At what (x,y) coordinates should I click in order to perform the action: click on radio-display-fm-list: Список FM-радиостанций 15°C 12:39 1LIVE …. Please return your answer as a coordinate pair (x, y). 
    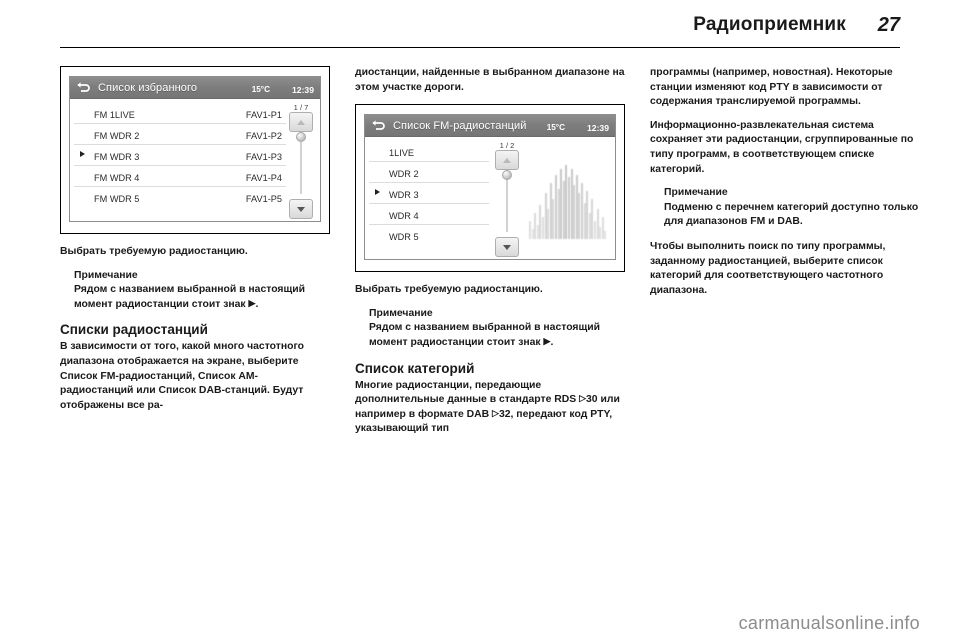
    Looking at the image, I should click on (490, 187).